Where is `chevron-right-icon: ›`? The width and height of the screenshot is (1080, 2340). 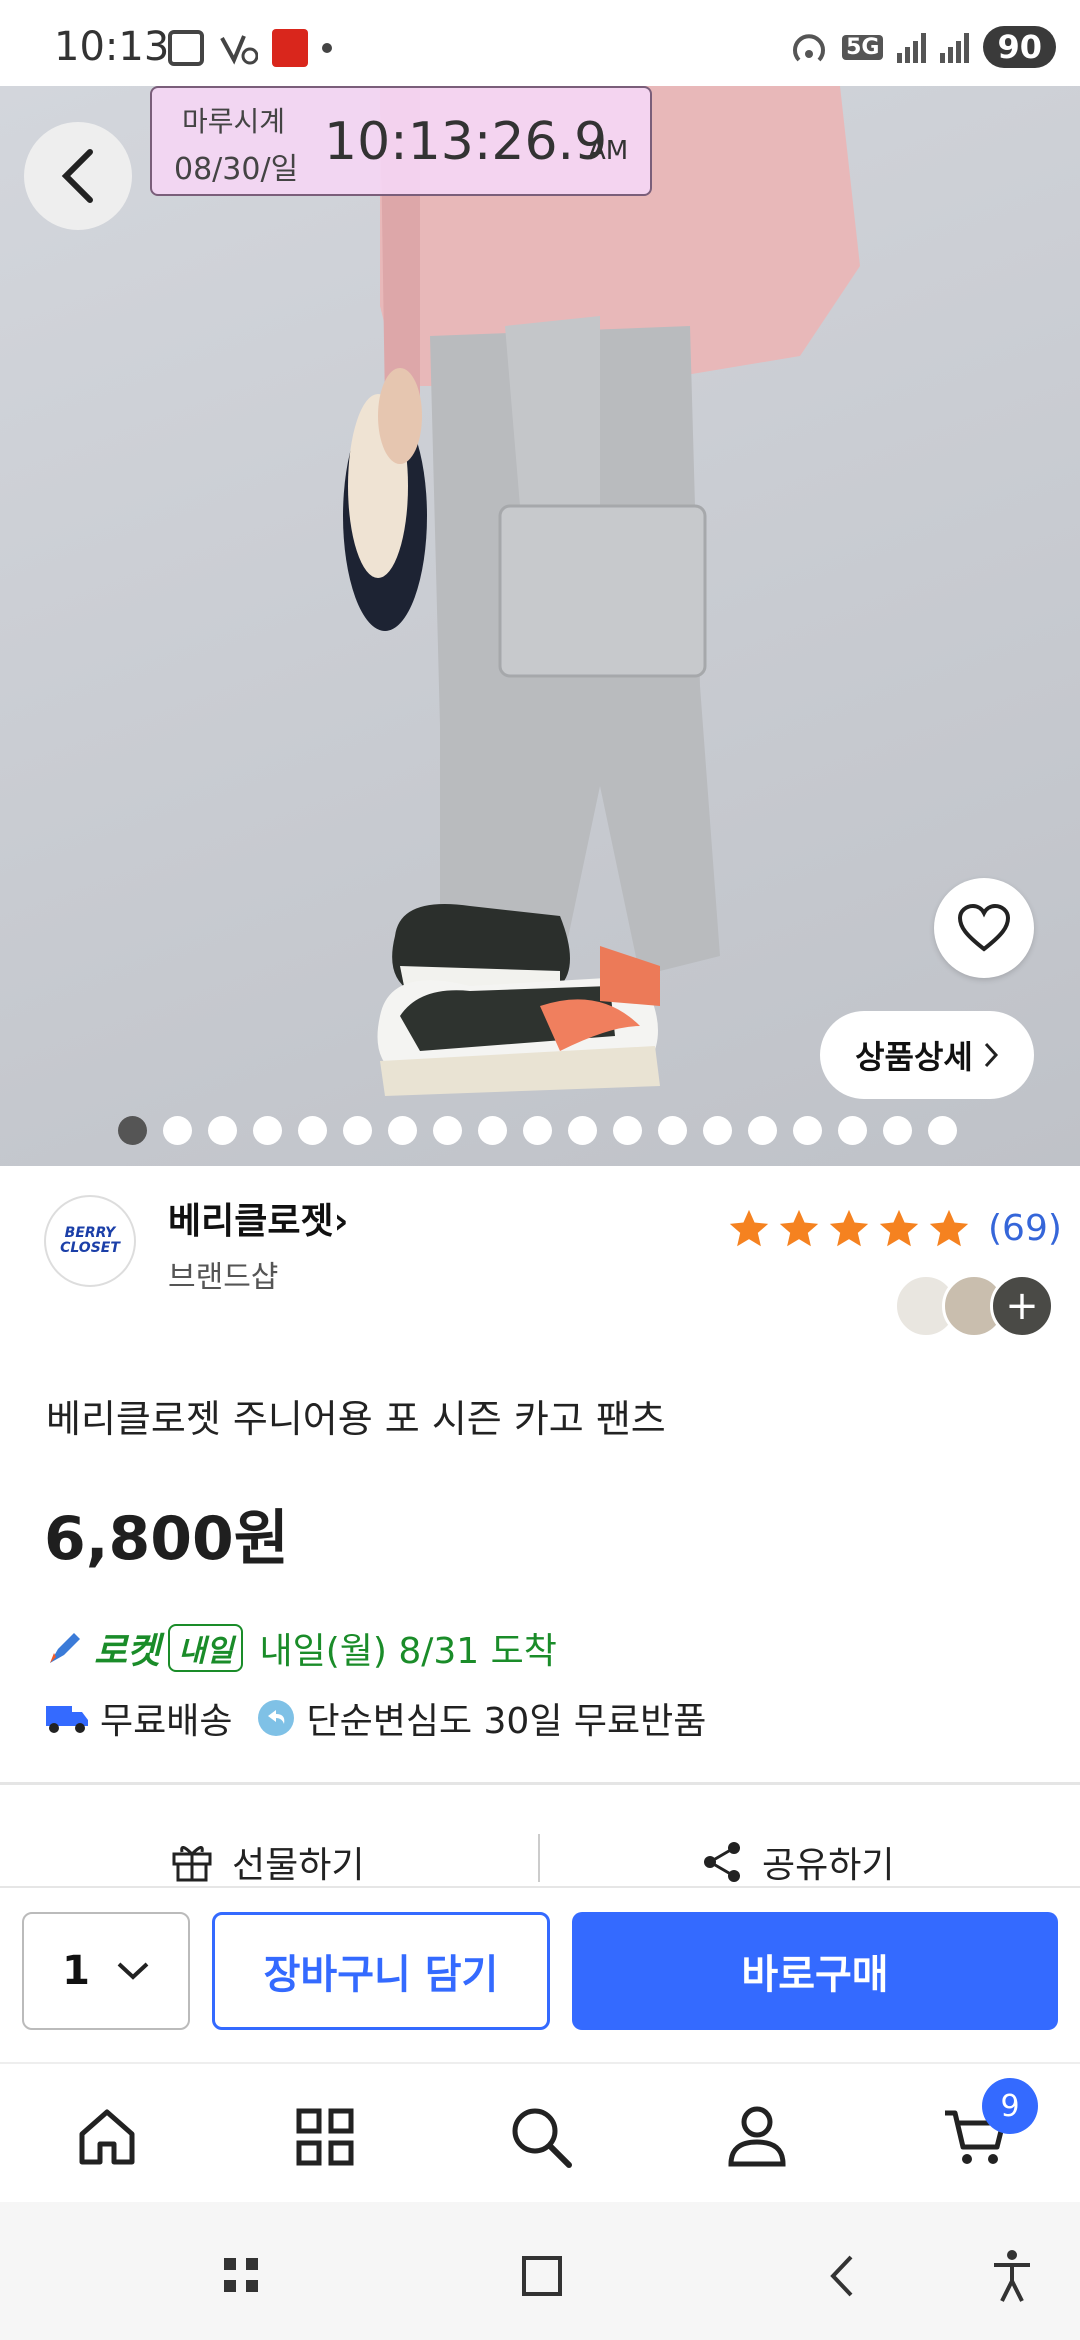
chevron-right-icon: › is located at coordinates (341, 1221).